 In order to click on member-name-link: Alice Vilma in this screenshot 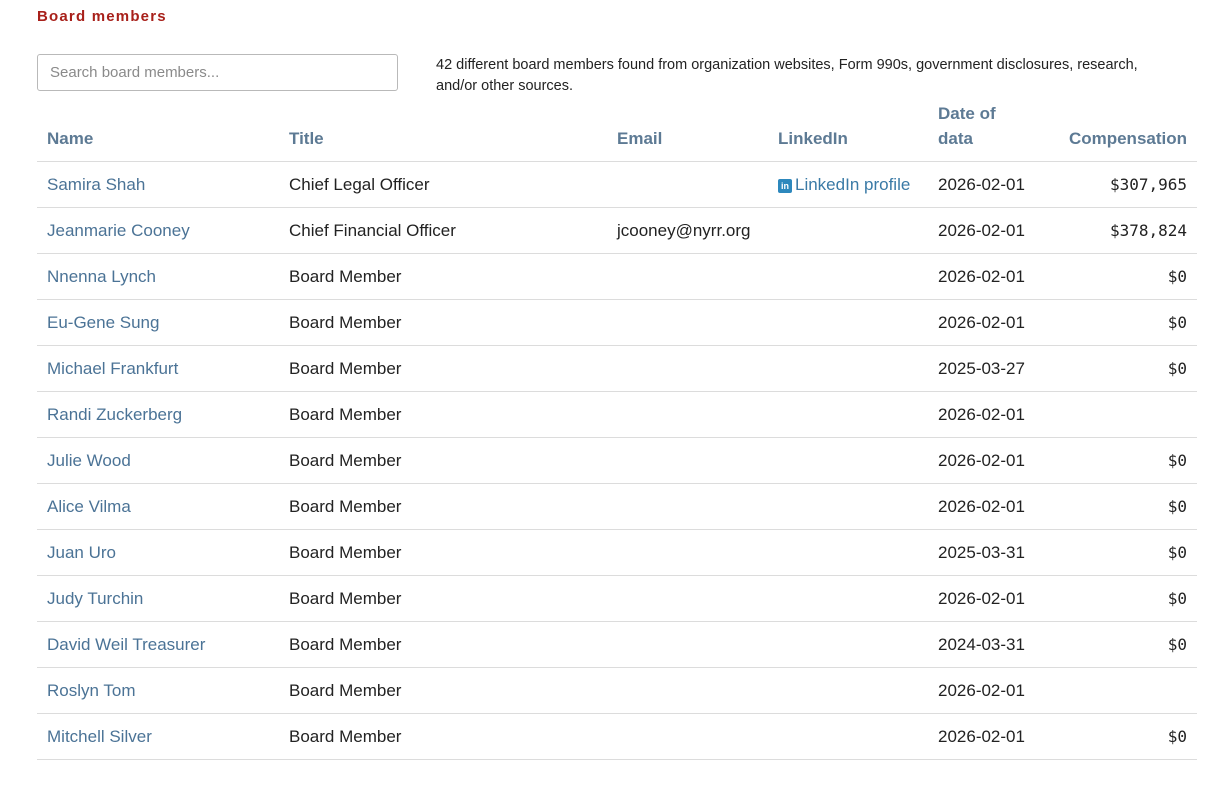, I will do `click(158, 506)`.